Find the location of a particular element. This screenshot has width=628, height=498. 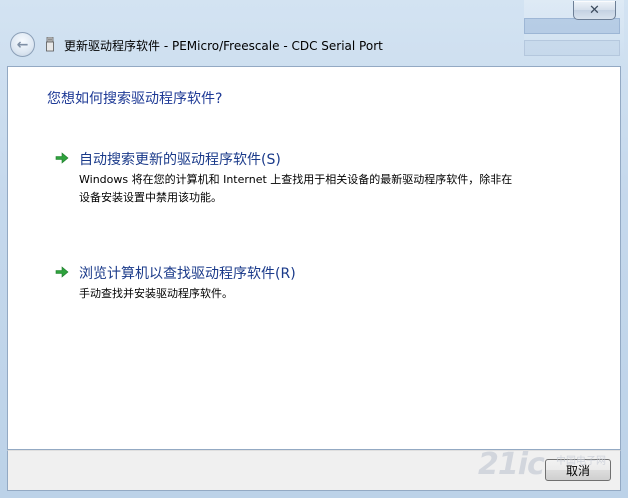

back-arrow-icon: ← is located at coordinates (22, 44).